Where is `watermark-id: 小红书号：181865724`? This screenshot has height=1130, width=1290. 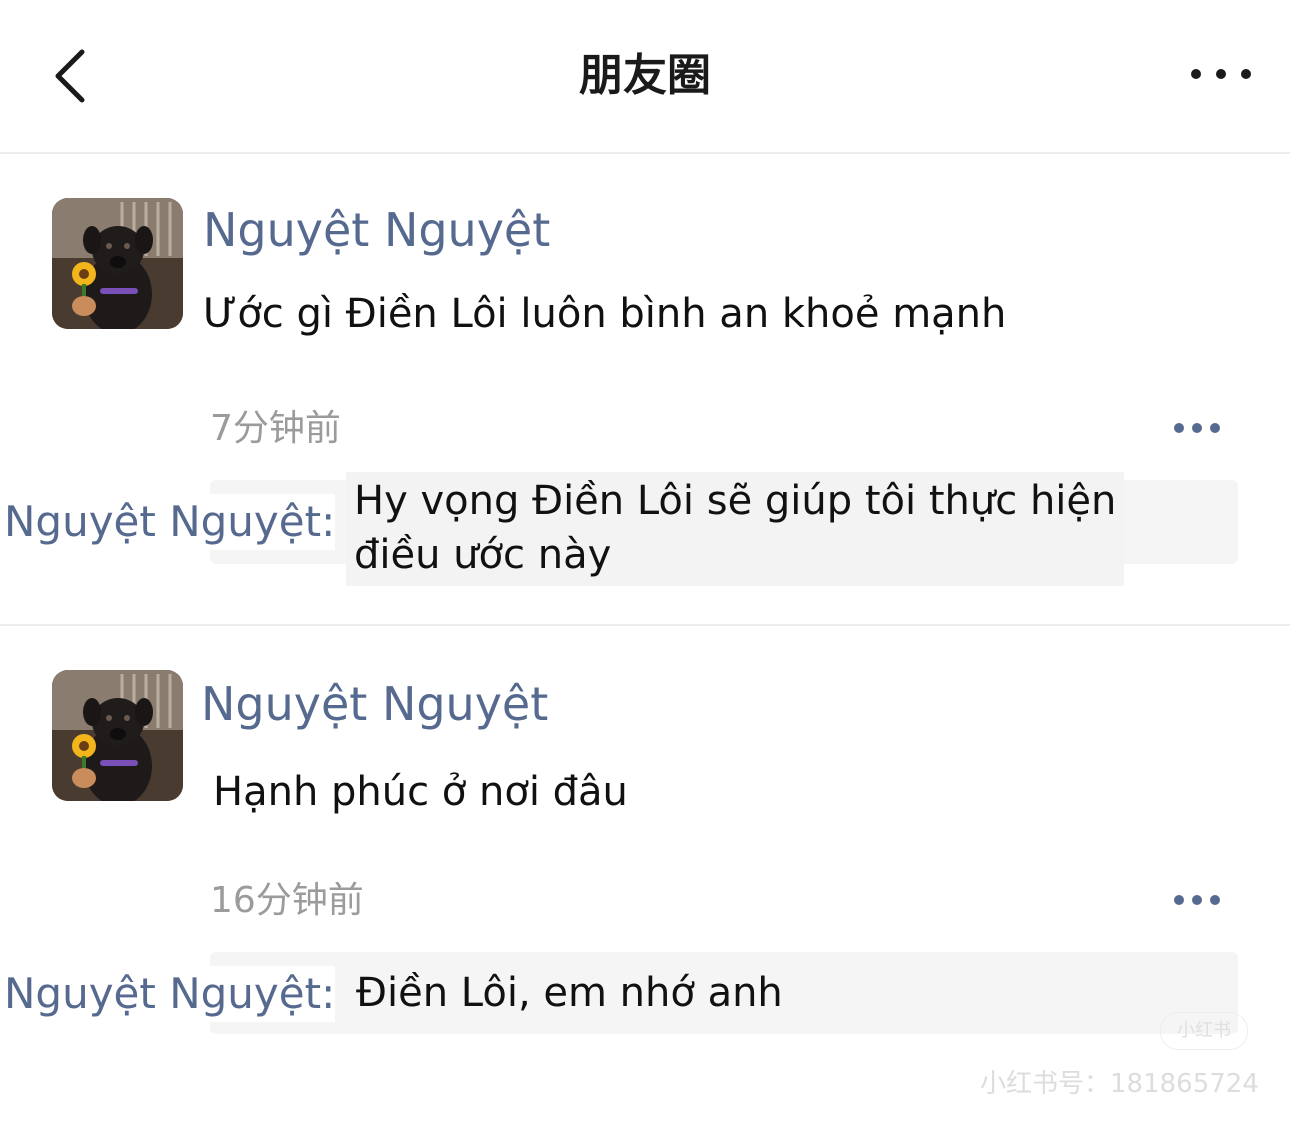
watermark-id: 小红书号：181865724 is located at coordinates (1119, 1084).